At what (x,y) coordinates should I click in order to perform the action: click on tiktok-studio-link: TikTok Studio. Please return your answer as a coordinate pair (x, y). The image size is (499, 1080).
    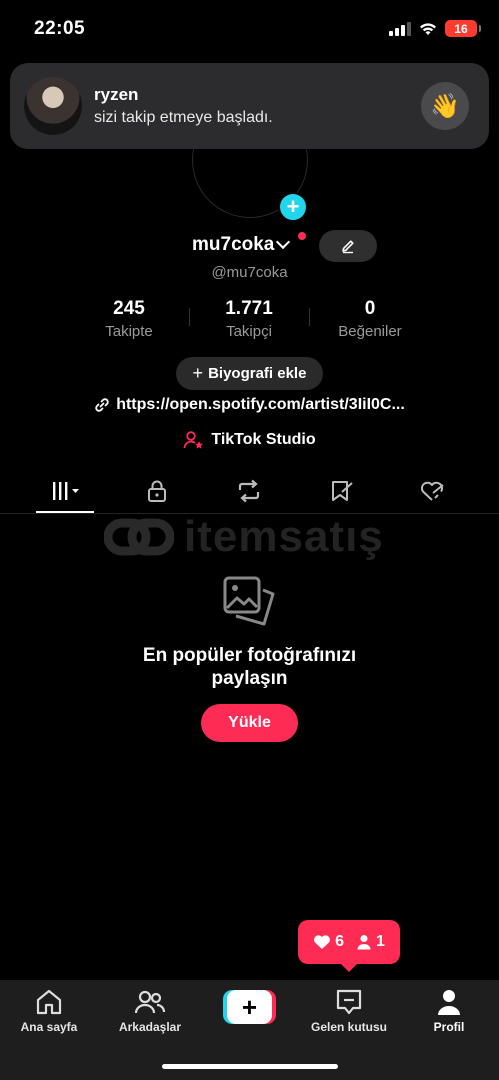
    Looking at the image, I should click on (249, 440).